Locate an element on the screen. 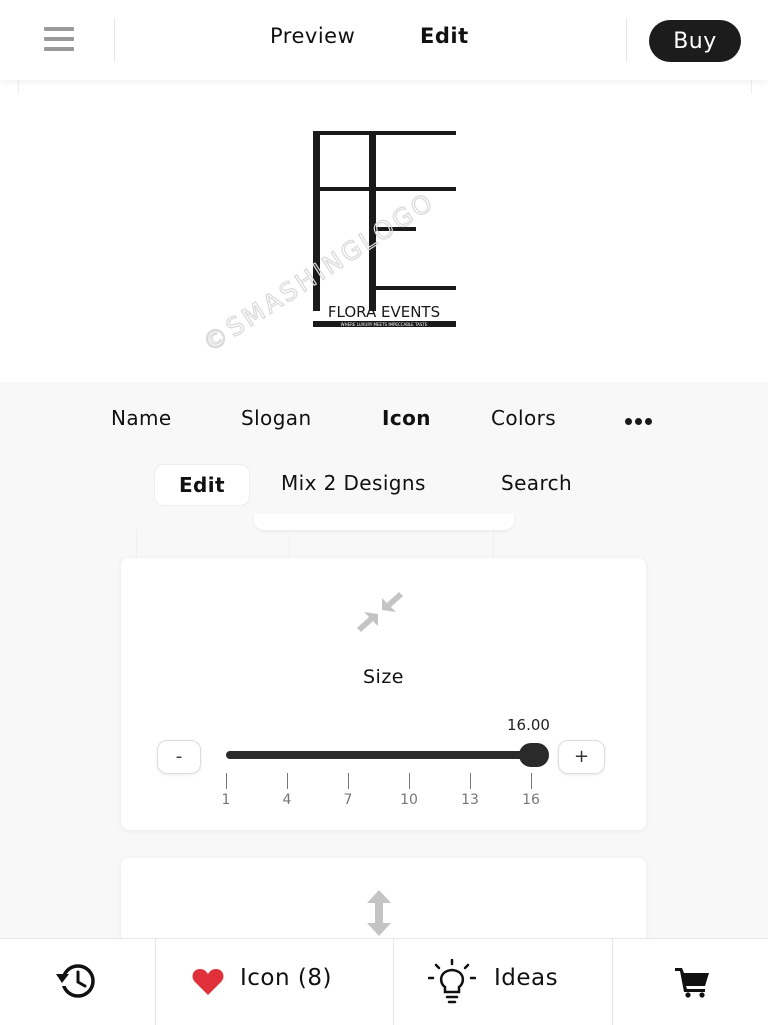  slider-track is located at coordinates (379, 755).